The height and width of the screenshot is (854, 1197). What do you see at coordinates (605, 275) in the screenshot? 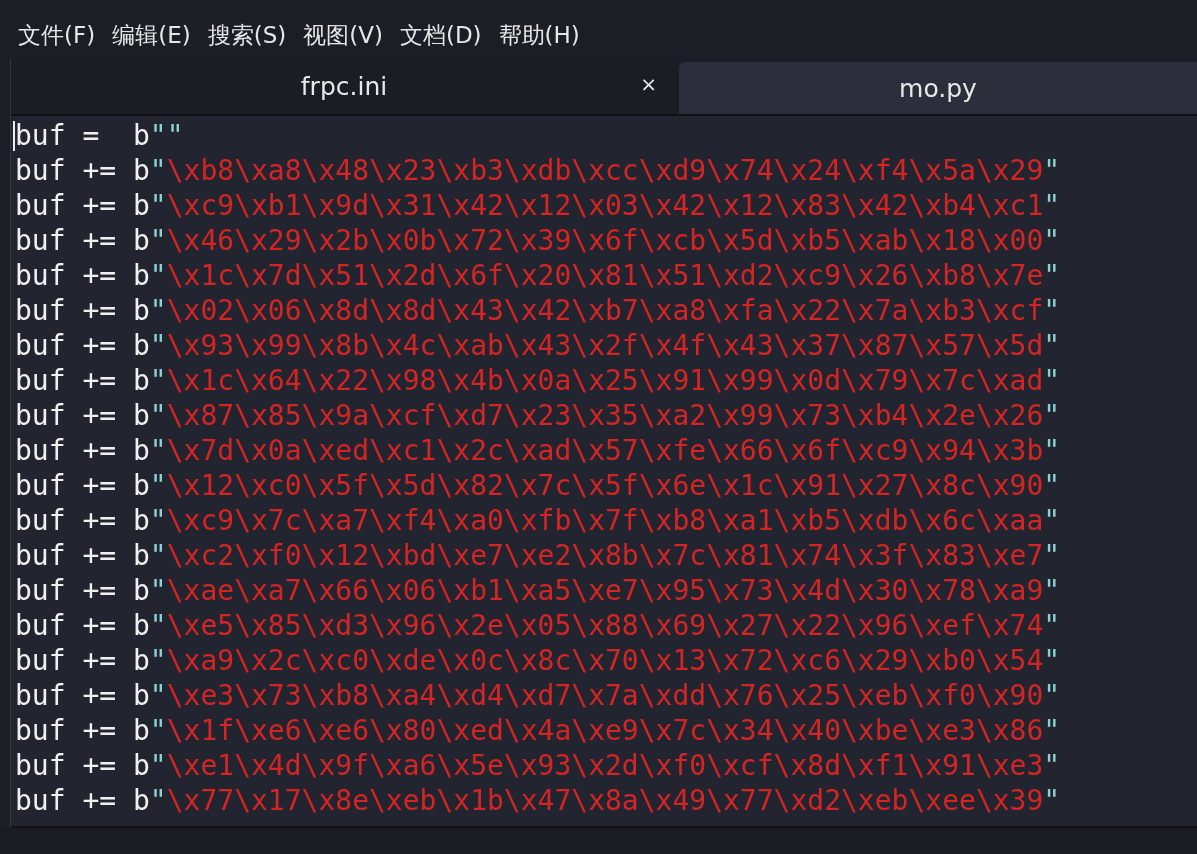
I see `string-literal: \x1c\x7d\x51\x2d\x6f\x20\x81\x51\xd2\xc9\x26\xb8\x7e` at bounding box center [605, 275].